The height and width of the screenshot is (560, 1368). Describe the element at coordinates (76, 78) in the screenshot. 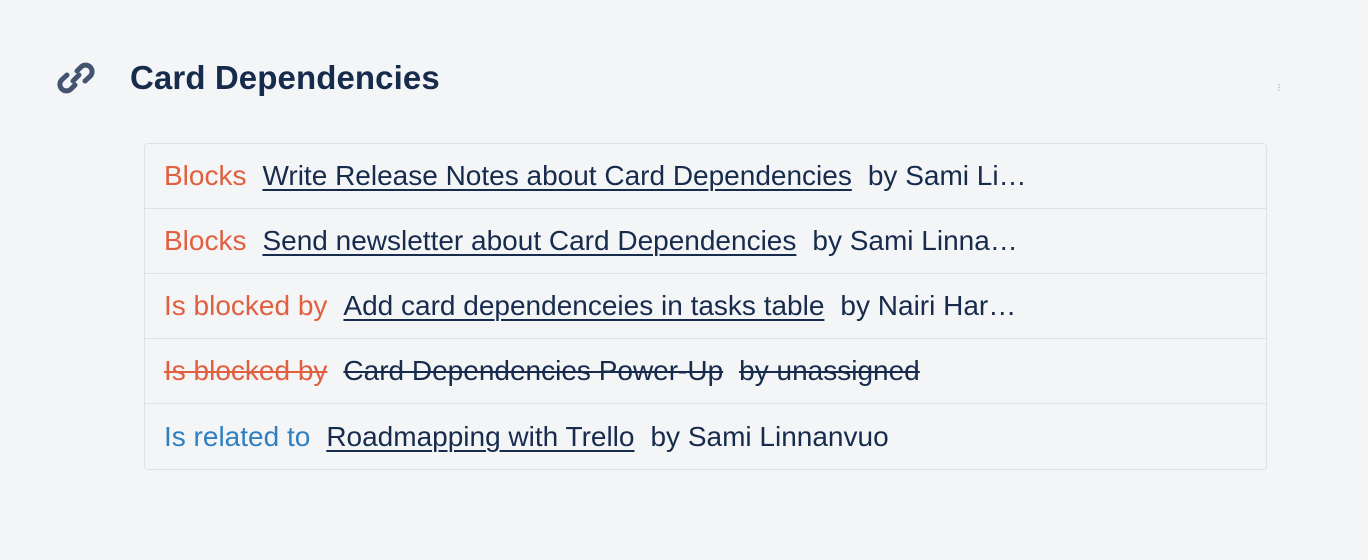

I see `link-icon` at that location.